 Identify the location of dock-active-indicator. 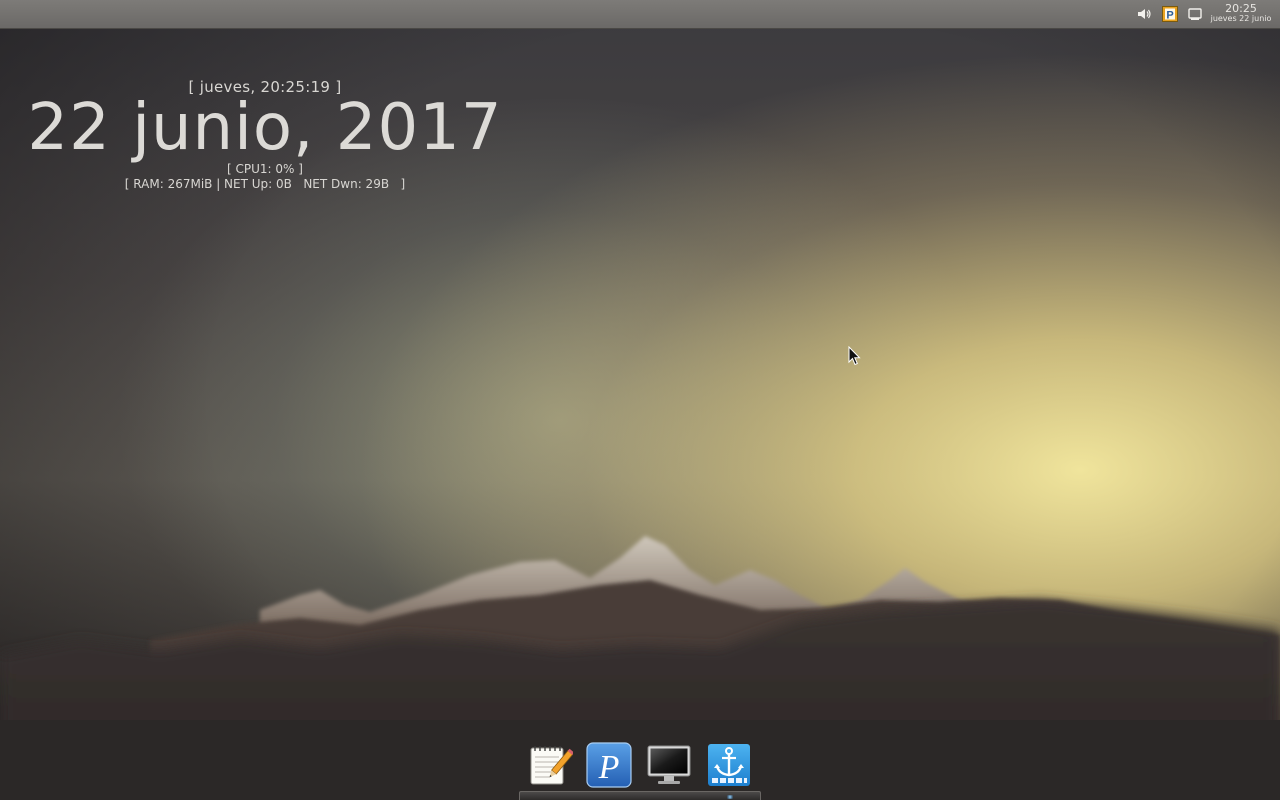
(730, 797).